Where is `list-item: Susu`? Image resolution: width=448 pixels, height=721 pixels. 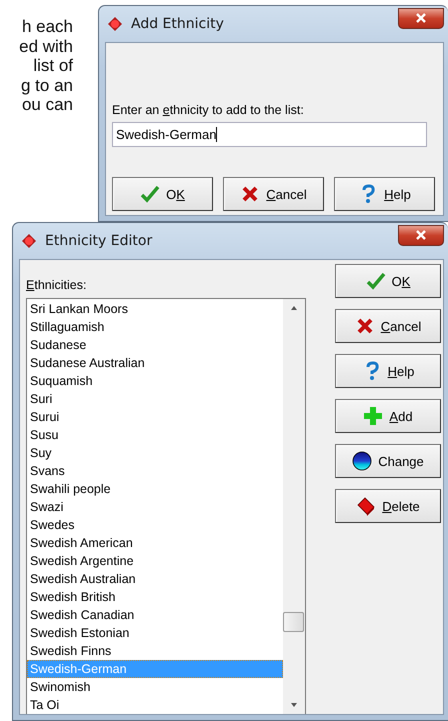 list-item: Susu is located at coordinates (155, 435).